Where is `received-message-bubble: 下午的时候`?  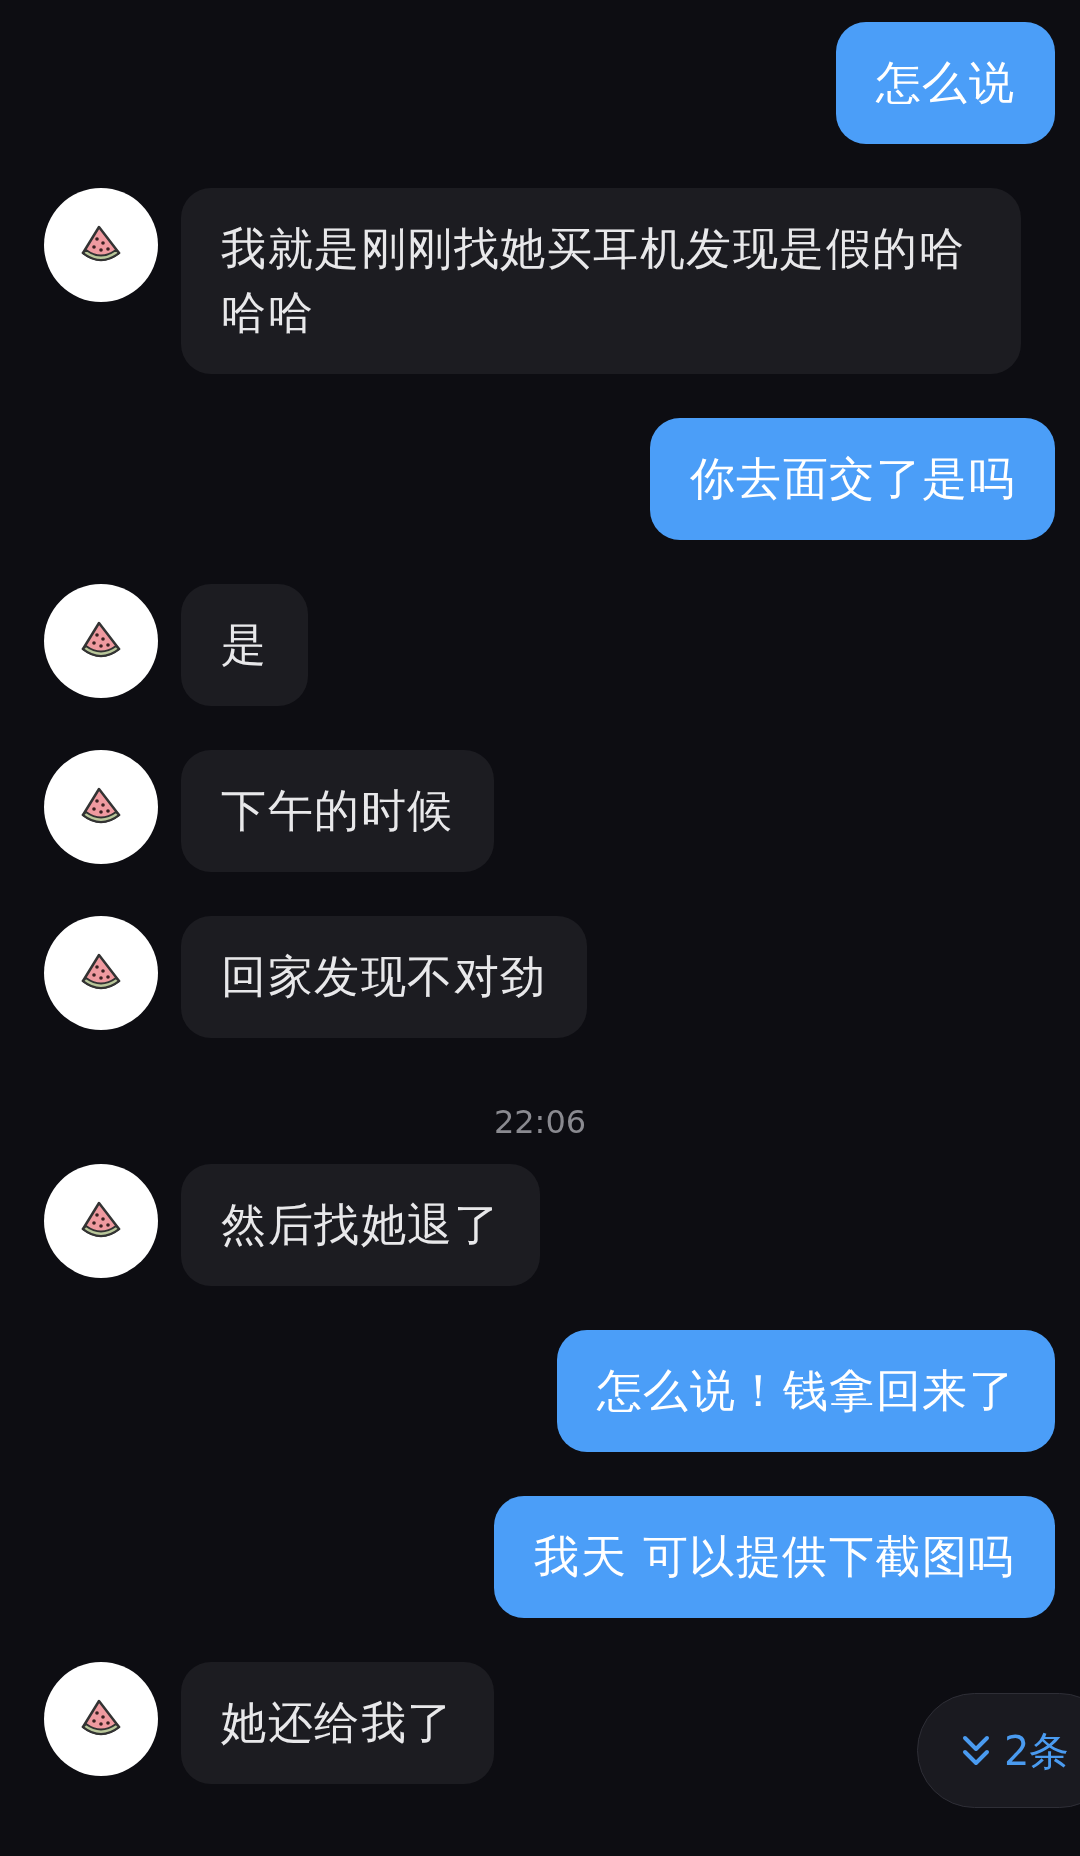 received-message-bubble: 下午的时候 is located at coordinates (337, 811).